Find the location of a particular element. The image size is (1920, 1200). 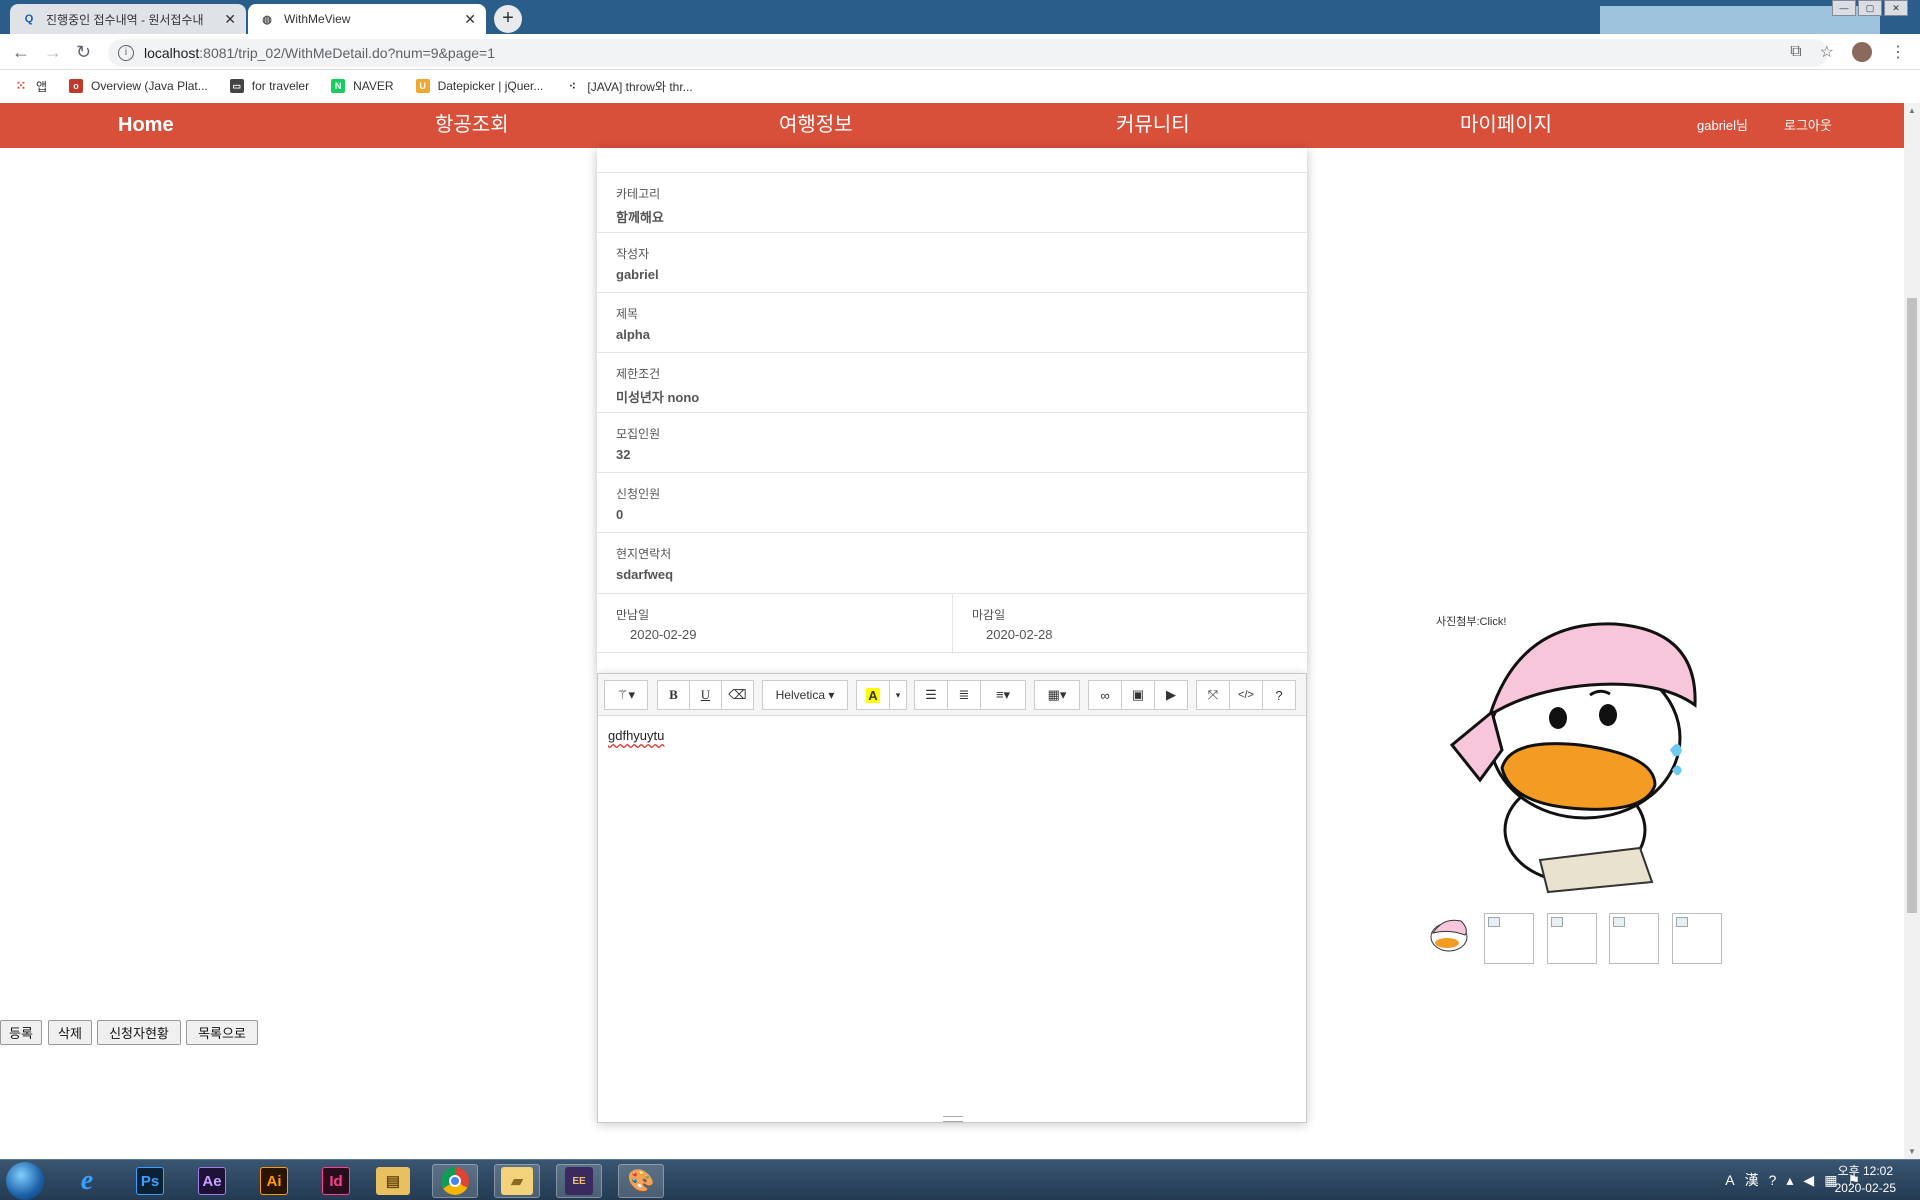

nav-home: Home is located at coordinates (146, 125).